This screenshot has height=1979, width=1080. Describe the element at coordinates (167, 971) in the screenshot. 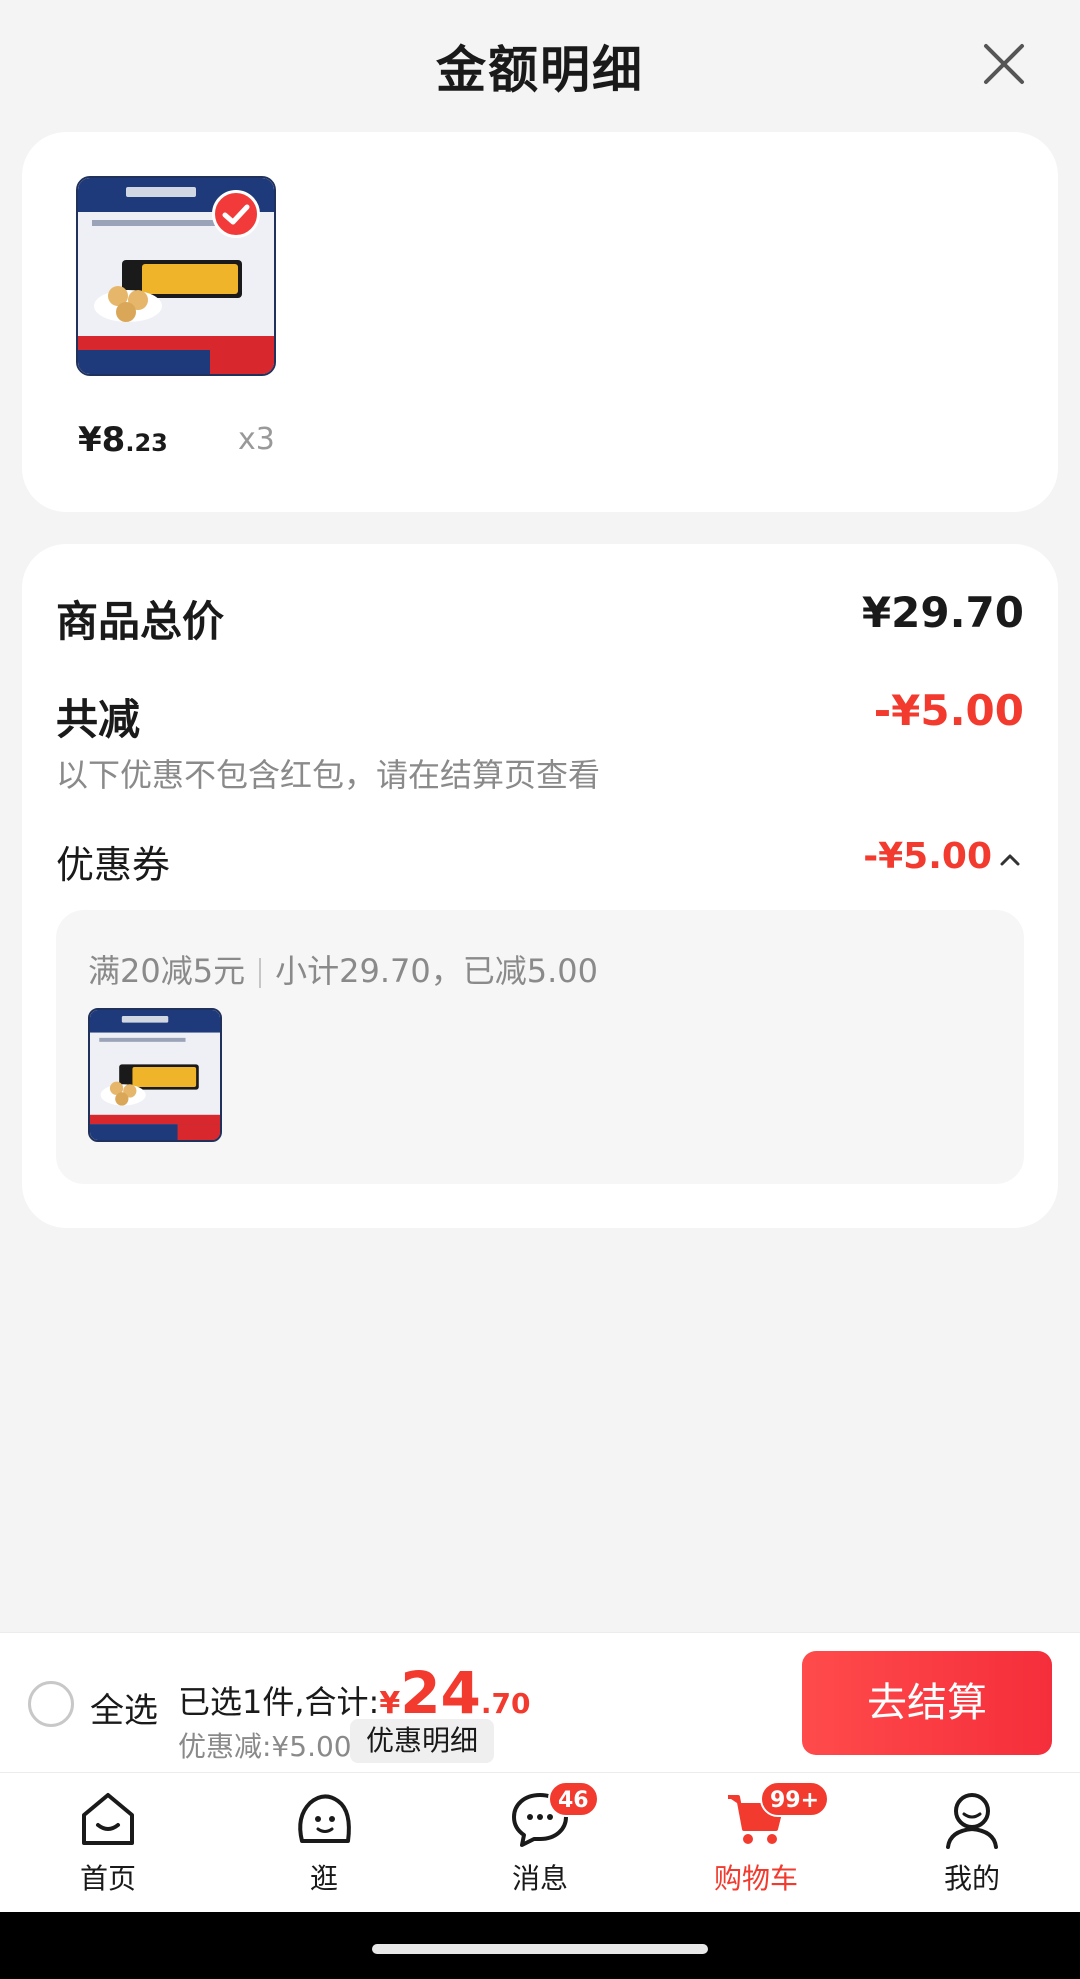

I see `coupon-rule: 满20减5元` at that location.